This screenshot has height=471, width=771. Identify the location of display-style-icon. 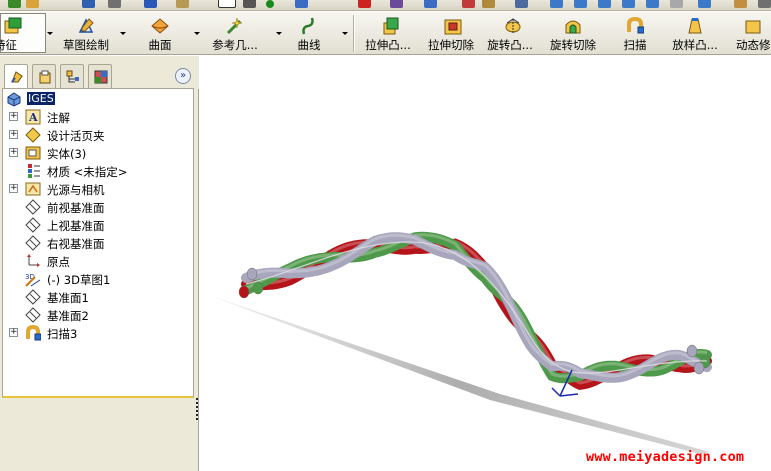
(740, 4).